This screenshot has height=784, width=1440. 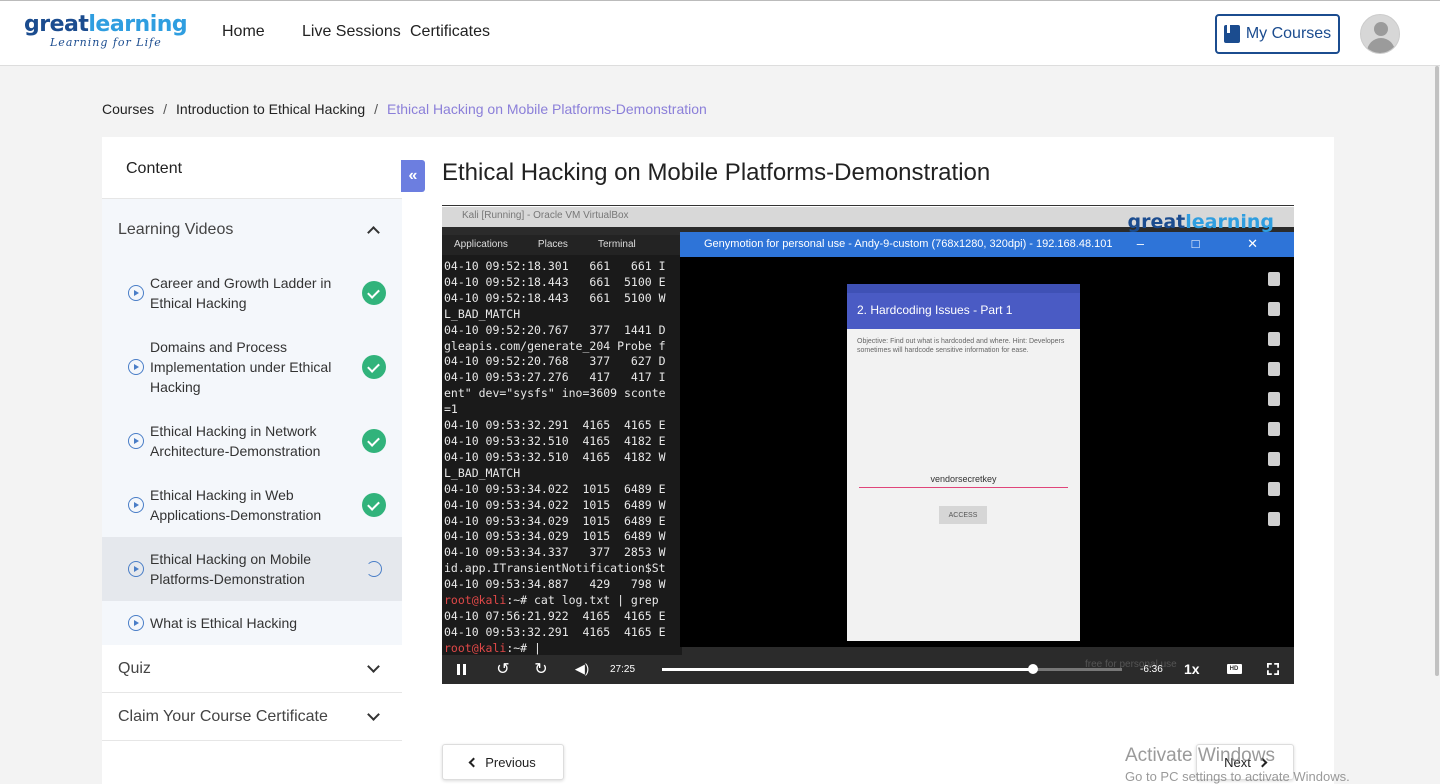 What do you see at coordinates (868, 205) in the screenshot?
I see `title-divider` at bounding box center [868, 205].